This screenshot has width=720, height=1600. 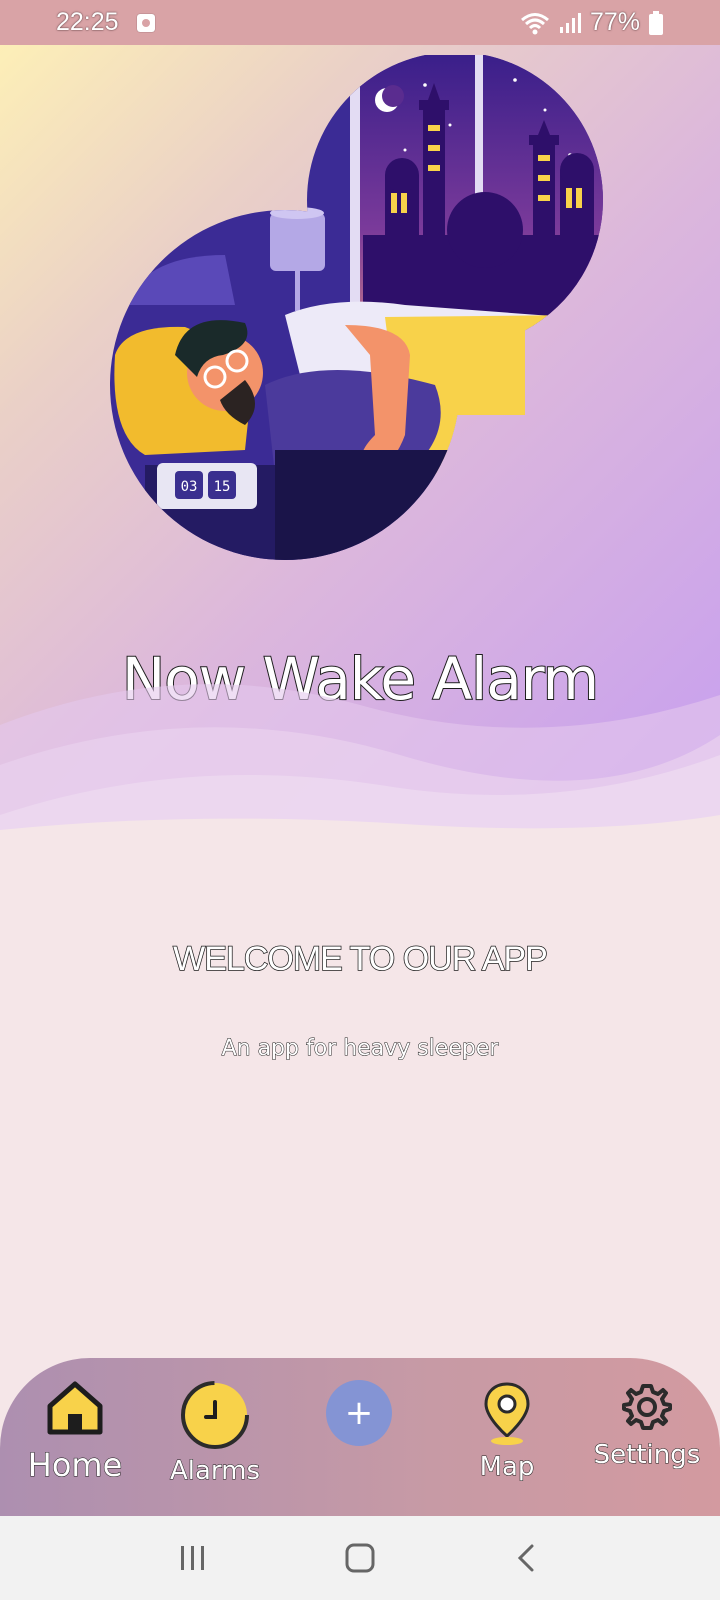 I want to click on map-pin-icon, so click(x=507, y=1413).